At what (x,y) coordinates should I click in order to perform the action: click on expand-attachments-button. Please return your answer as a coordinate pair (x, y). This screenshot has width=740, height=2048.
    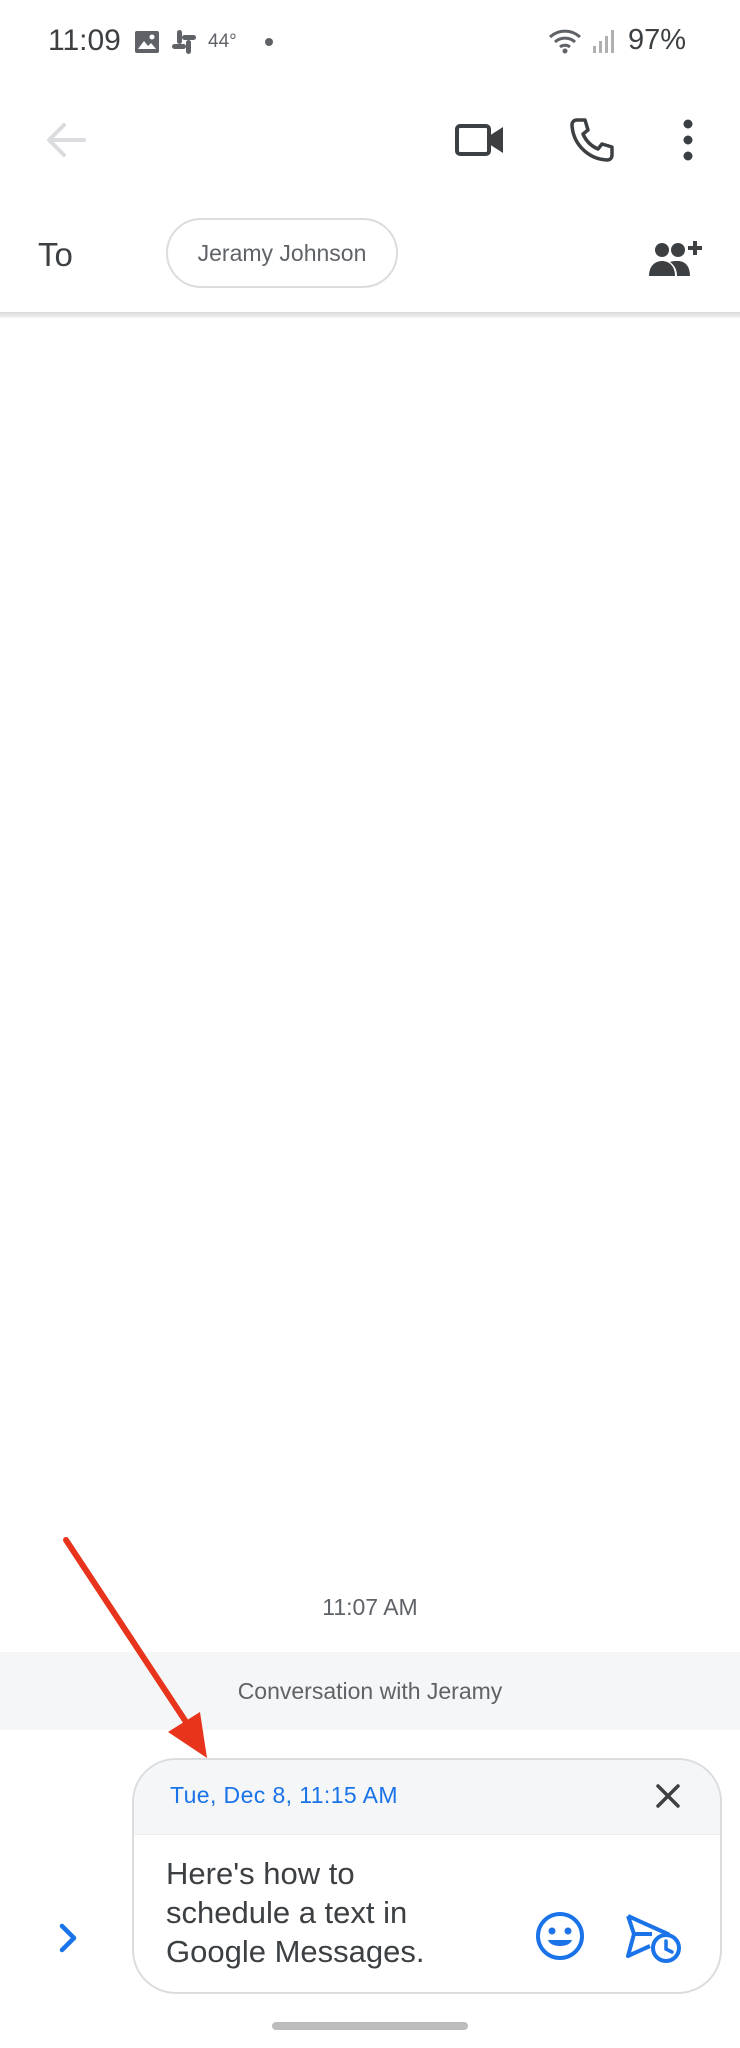
    Looking at the image, I should click on (68, 1938).